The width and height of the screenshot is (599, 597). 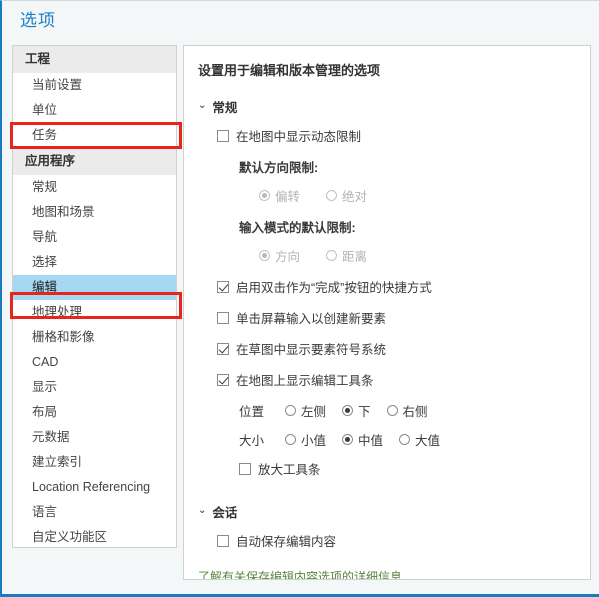 I want to click on checkbox-label-click-screen-create: 单击屏幕输入以创建新要素, so click(x=311, y=319).